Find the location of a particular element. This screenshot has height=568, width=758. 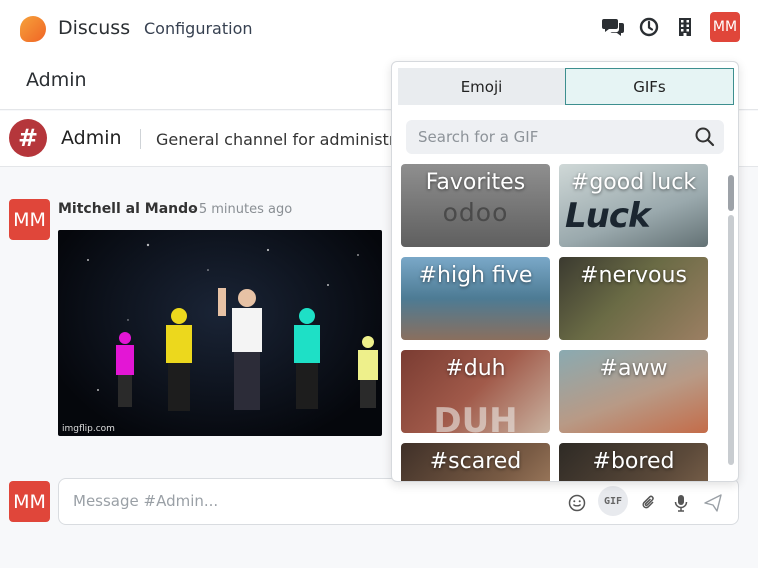

tile-label: #bored is located at coordinates (633, 461).